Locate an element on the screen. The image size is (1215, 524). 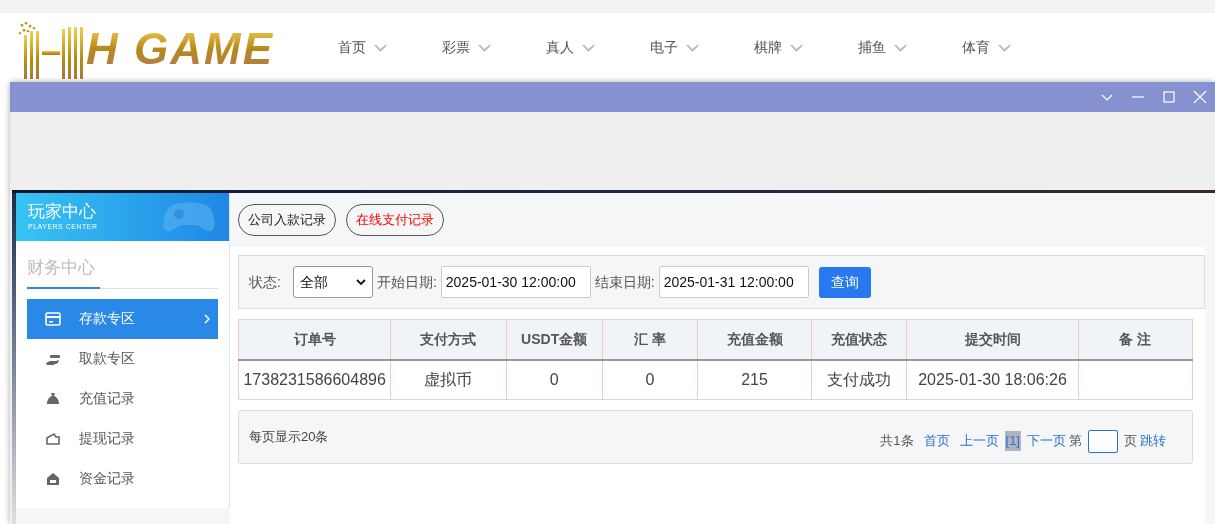
table-cell: 215 is located at coordinates (754, 379).